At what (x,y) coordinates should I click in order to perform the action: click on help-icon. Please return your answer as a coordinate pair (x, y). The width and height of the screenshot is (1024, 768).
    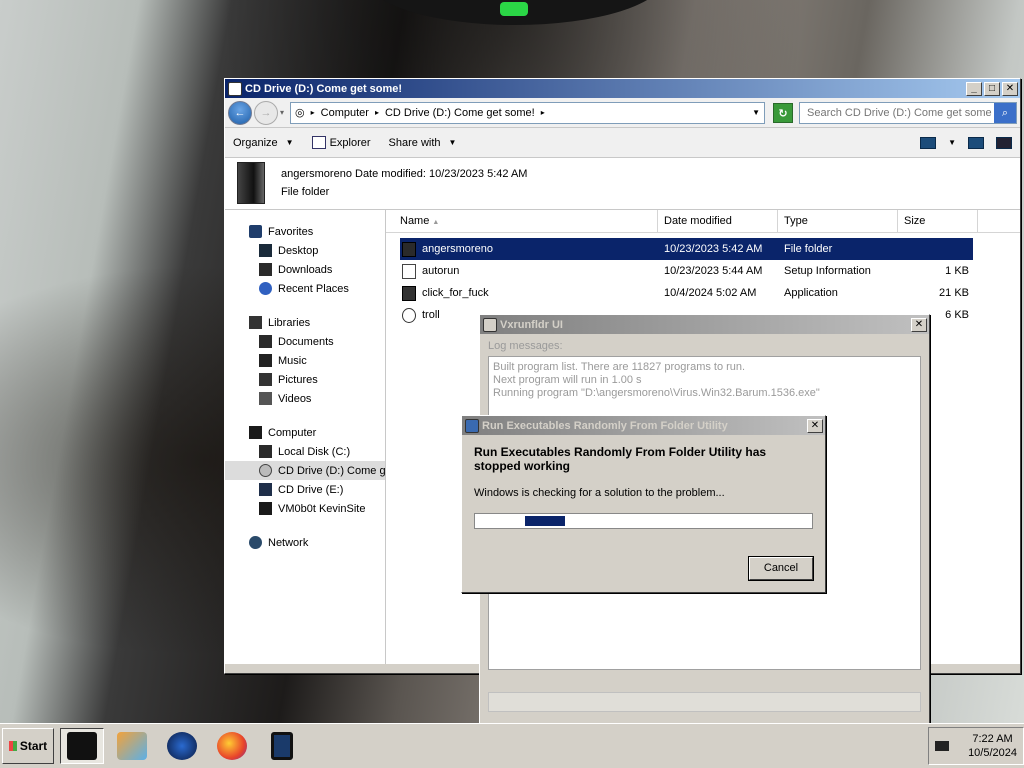
    Looking at the image, I should click on (1004, 142).